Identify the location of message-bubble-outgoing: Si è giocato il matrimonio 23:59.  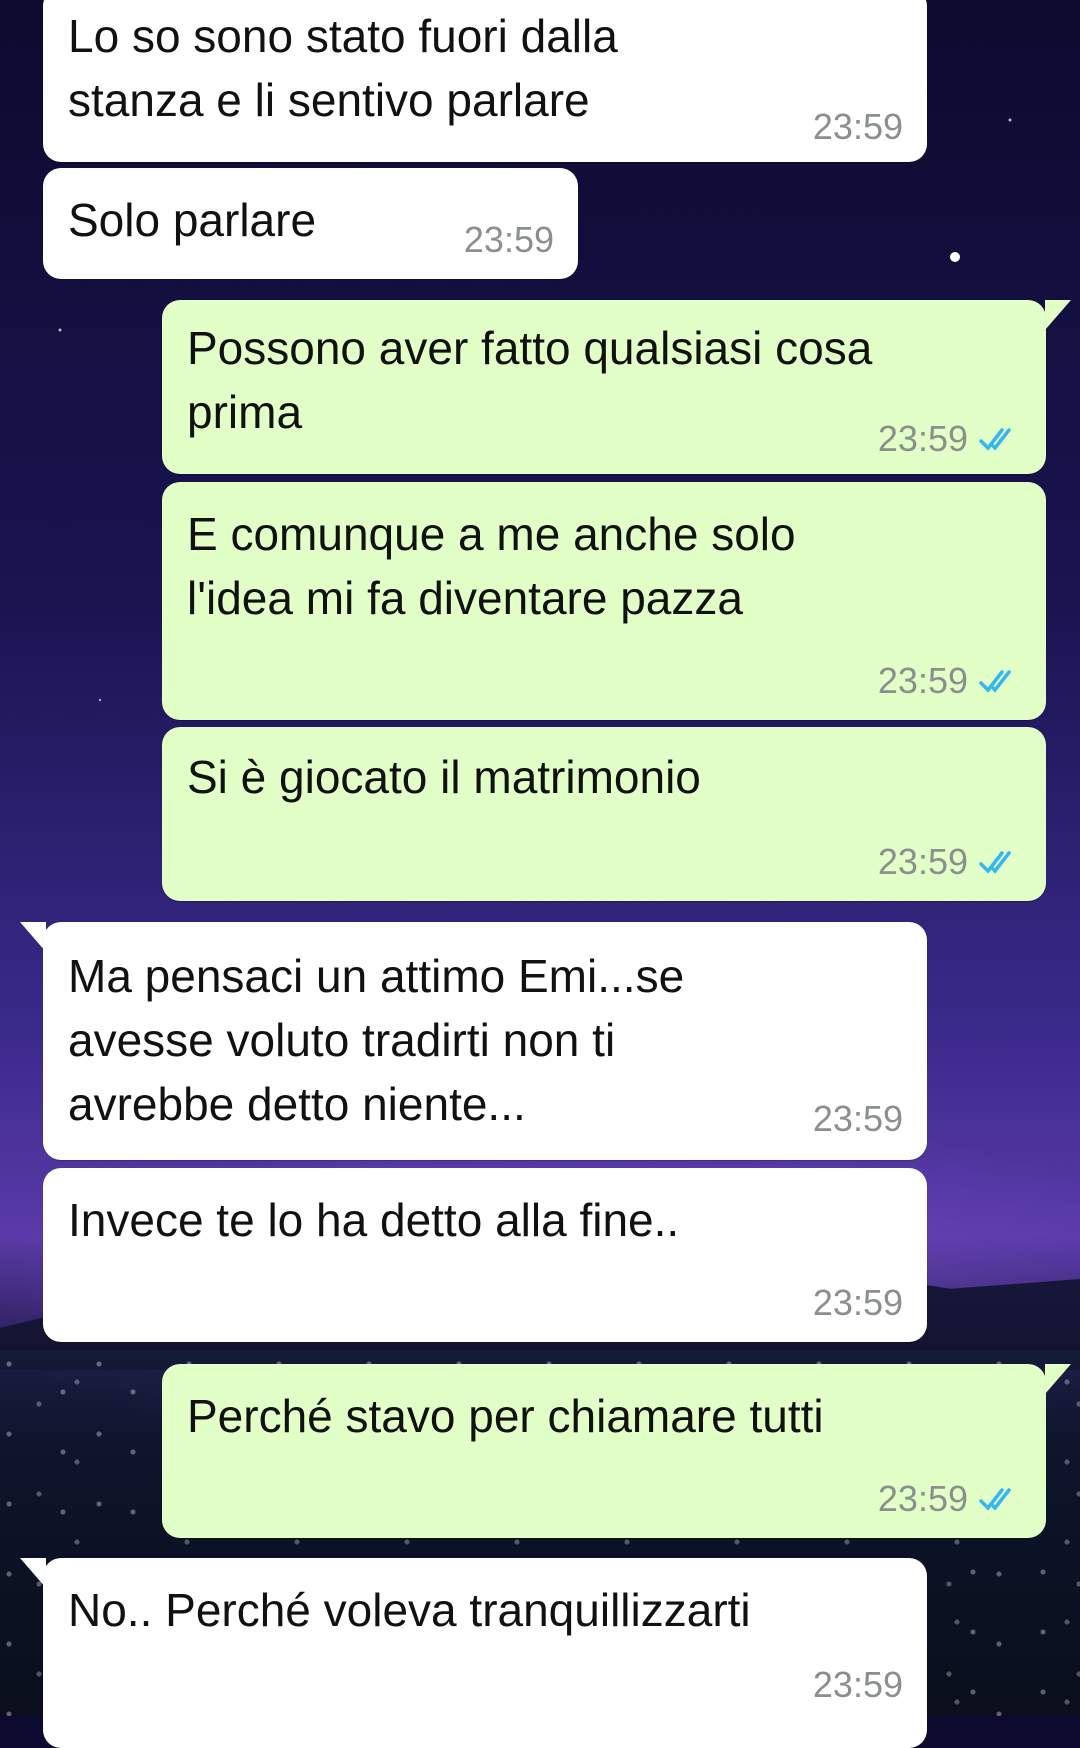
(604, 814).